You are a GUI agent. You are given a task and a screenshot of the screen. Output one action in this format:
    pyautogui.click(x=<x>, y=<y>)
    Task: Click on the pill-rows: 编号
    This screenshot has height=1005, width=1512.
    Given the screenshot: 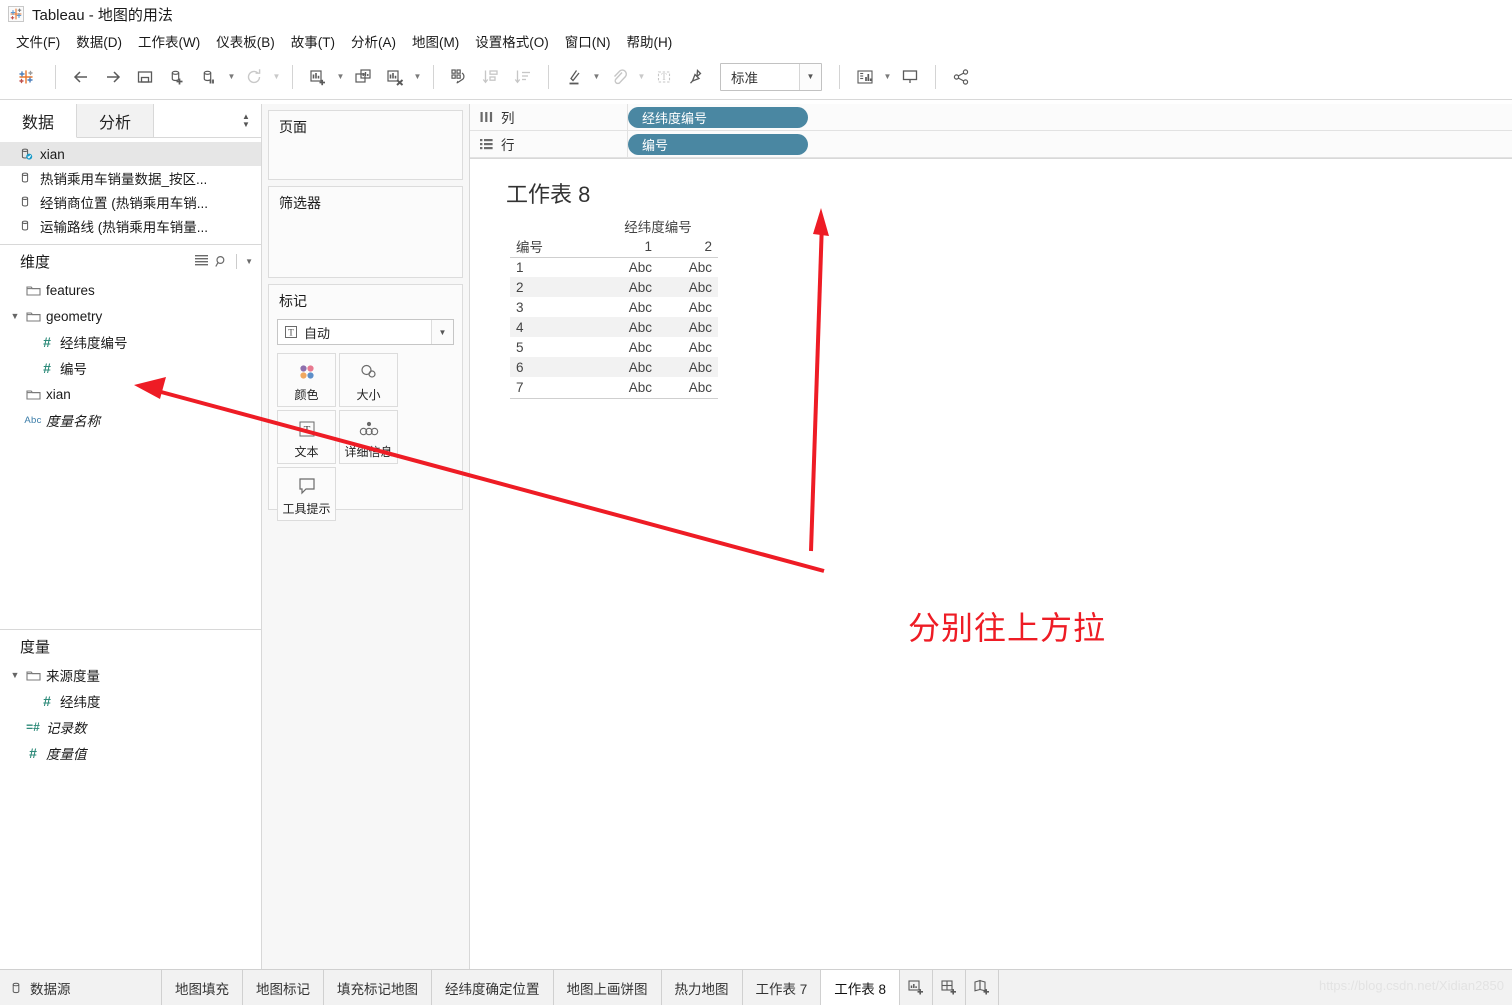 What is the action you would take?
    pyautogui.click(x=718, y=144)
    